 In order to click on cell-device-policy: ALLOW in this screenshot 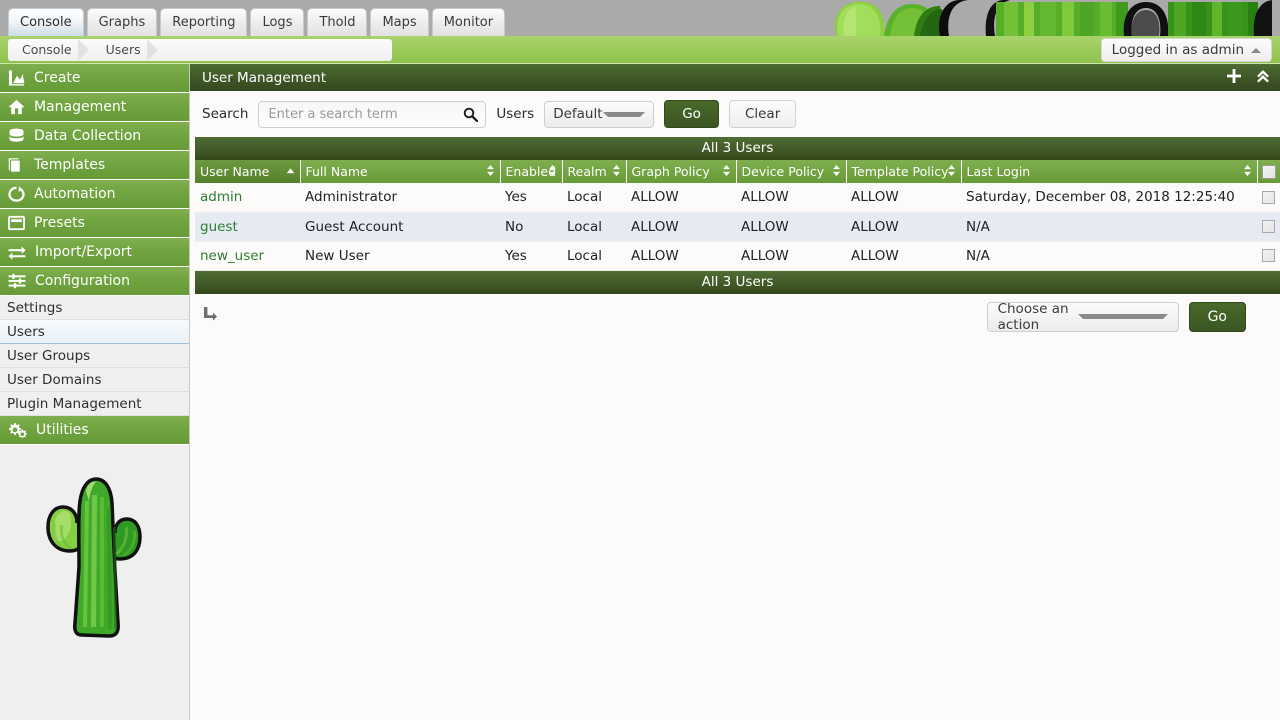, I will do `click(791, 198)`.